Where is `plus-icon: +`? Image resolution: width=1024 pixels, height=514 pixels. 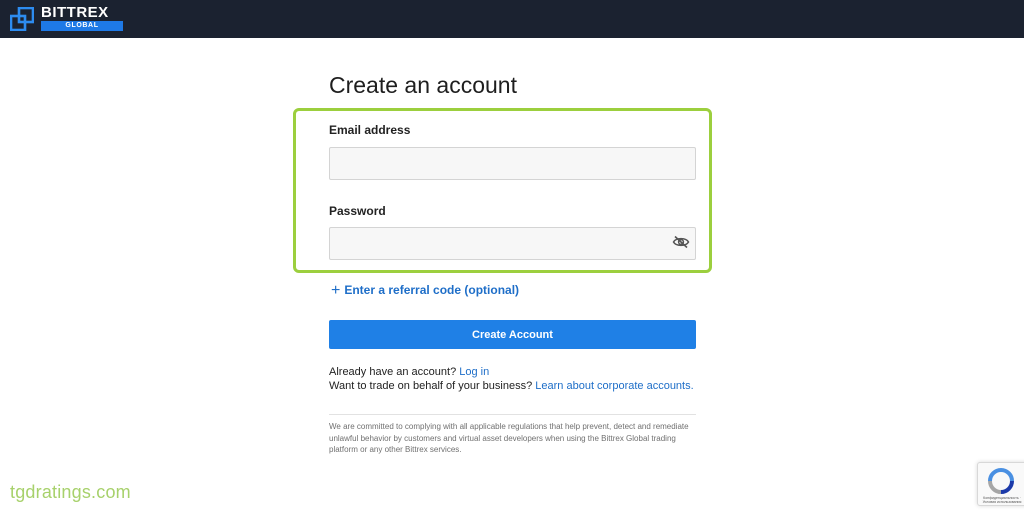 plus-icon: + is located at coordinates (336, 290).